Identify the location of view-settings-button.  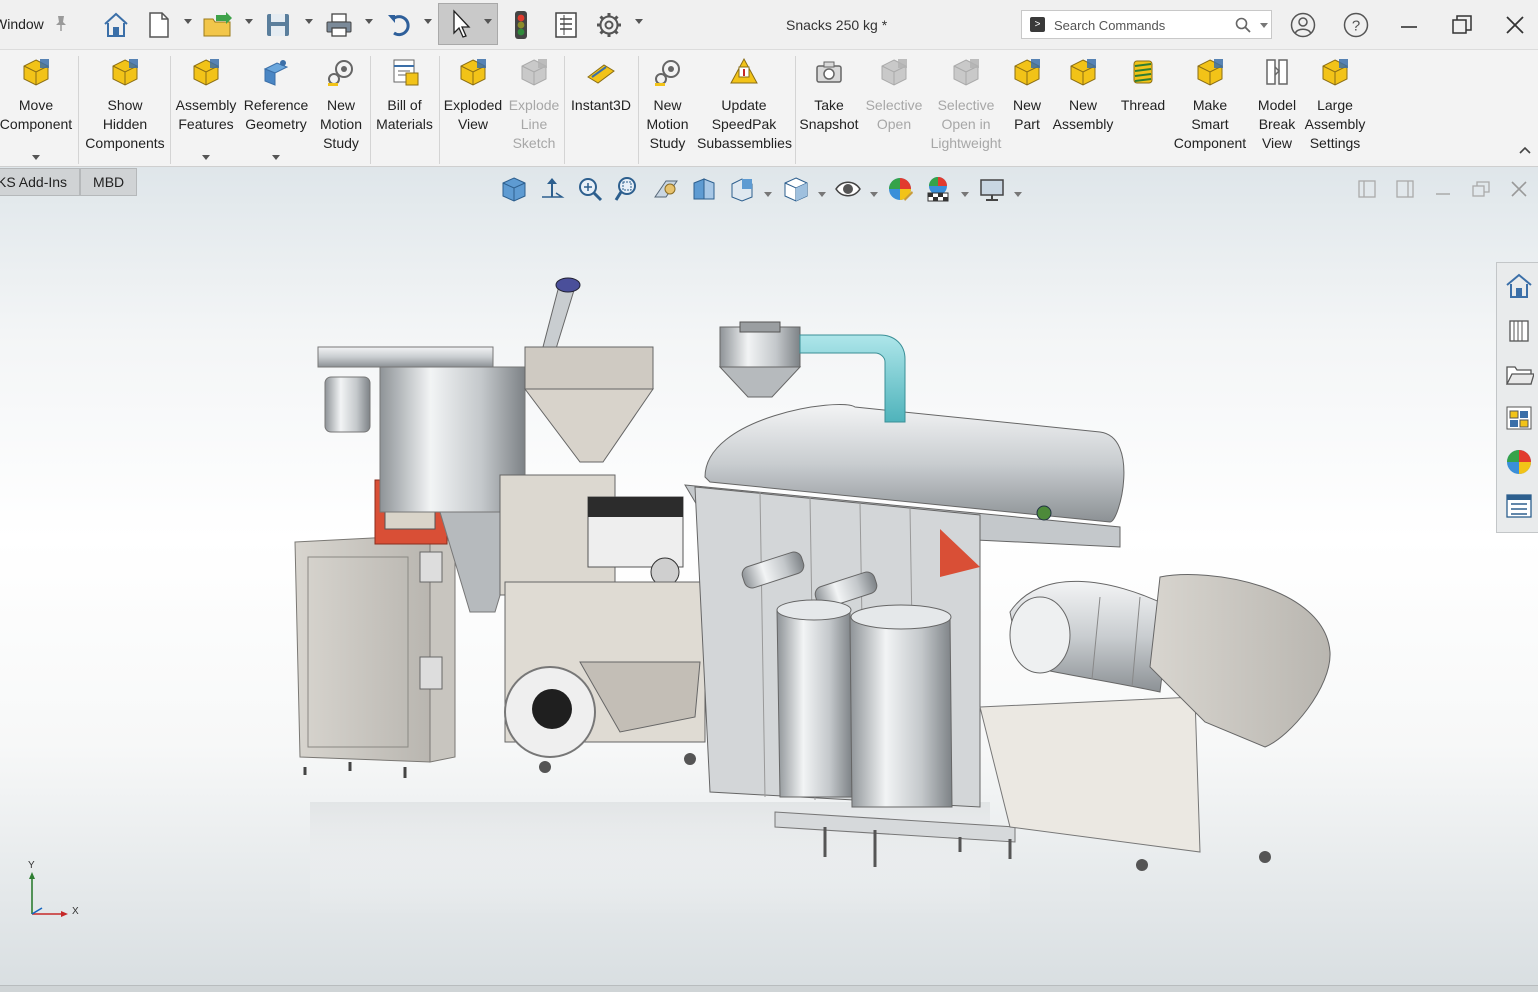
(992, 189).